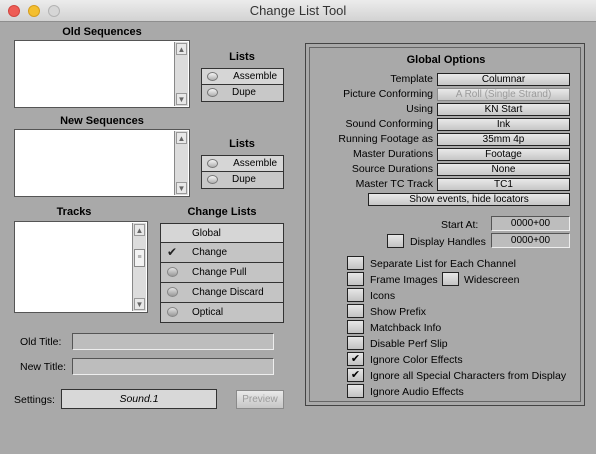 This screenshot has height=454, width=596. I want to click on change-list-global: Global, so click(222, 233).